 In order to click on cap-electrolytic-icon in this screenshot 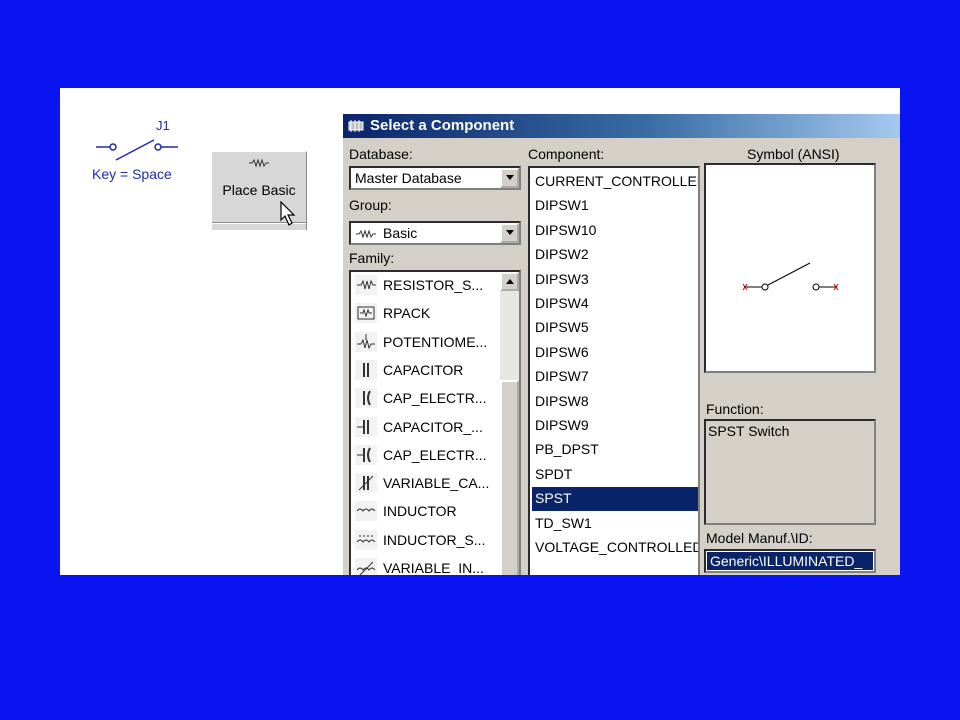, I will do `click(366, 398)`.